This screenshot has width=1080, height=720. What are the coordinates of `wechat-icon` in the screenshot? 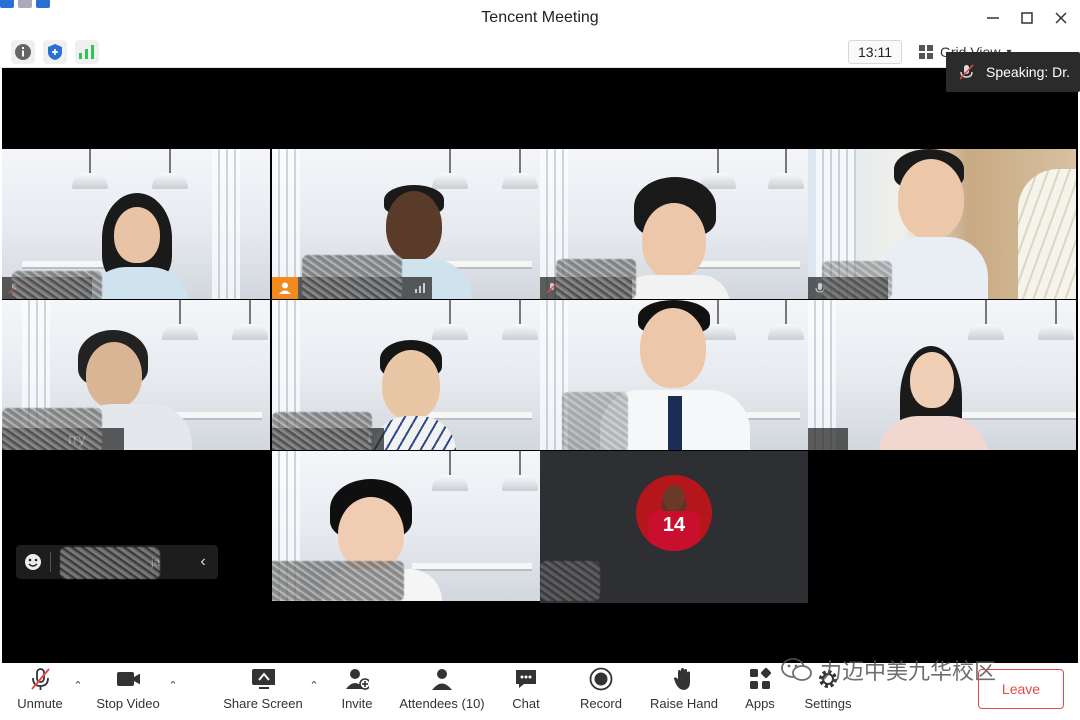 It's located at (796, 669).